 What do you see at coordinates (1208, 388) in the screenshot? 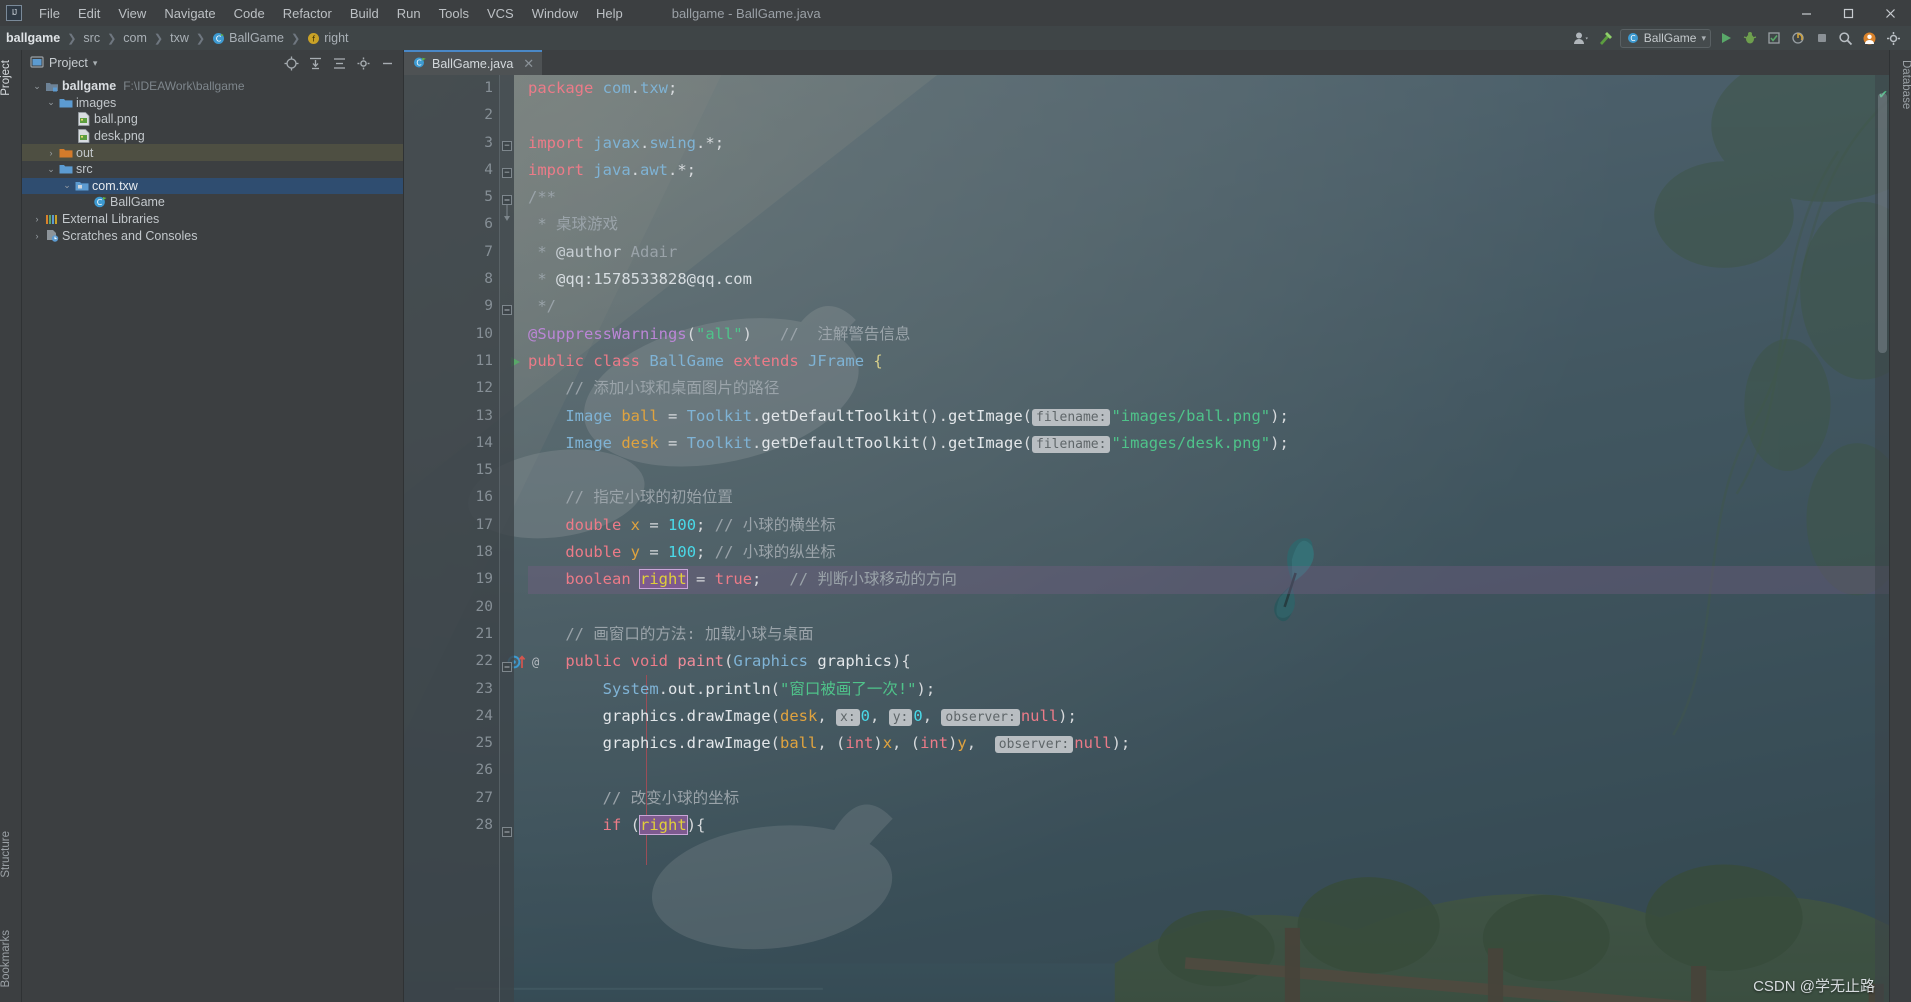
I see `code-line-12: // 添加小球和桌面图片的路径` at bounding box center [1208, 388].